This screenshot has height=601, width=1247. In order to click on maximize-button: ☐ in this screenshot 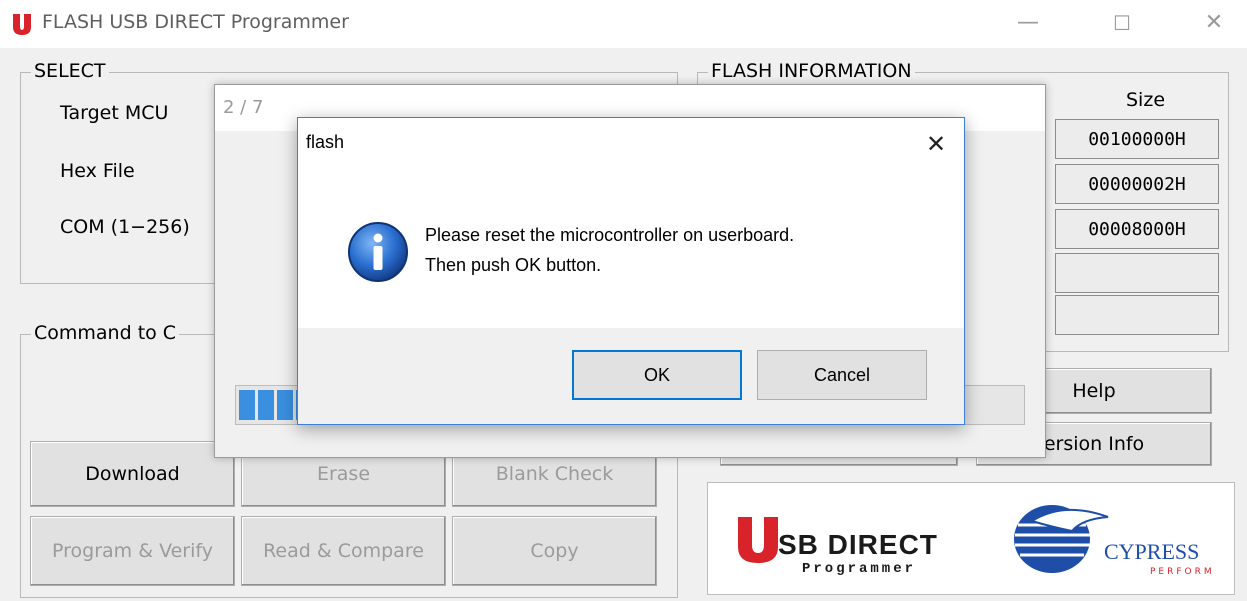, I will do `click(1122, 23)`.